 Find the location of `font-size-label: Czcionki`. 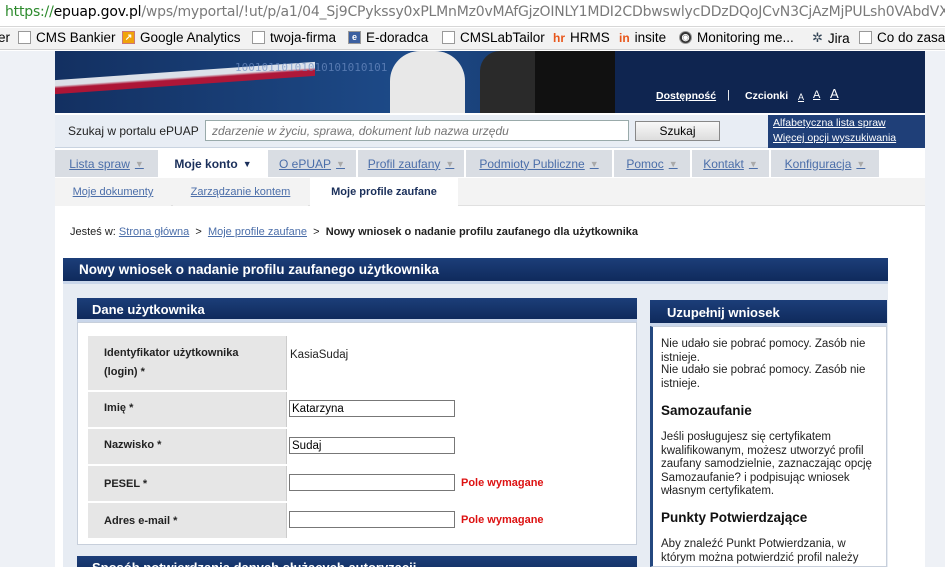

font-size-label: Czcionki is located at coordinates (767, 96).